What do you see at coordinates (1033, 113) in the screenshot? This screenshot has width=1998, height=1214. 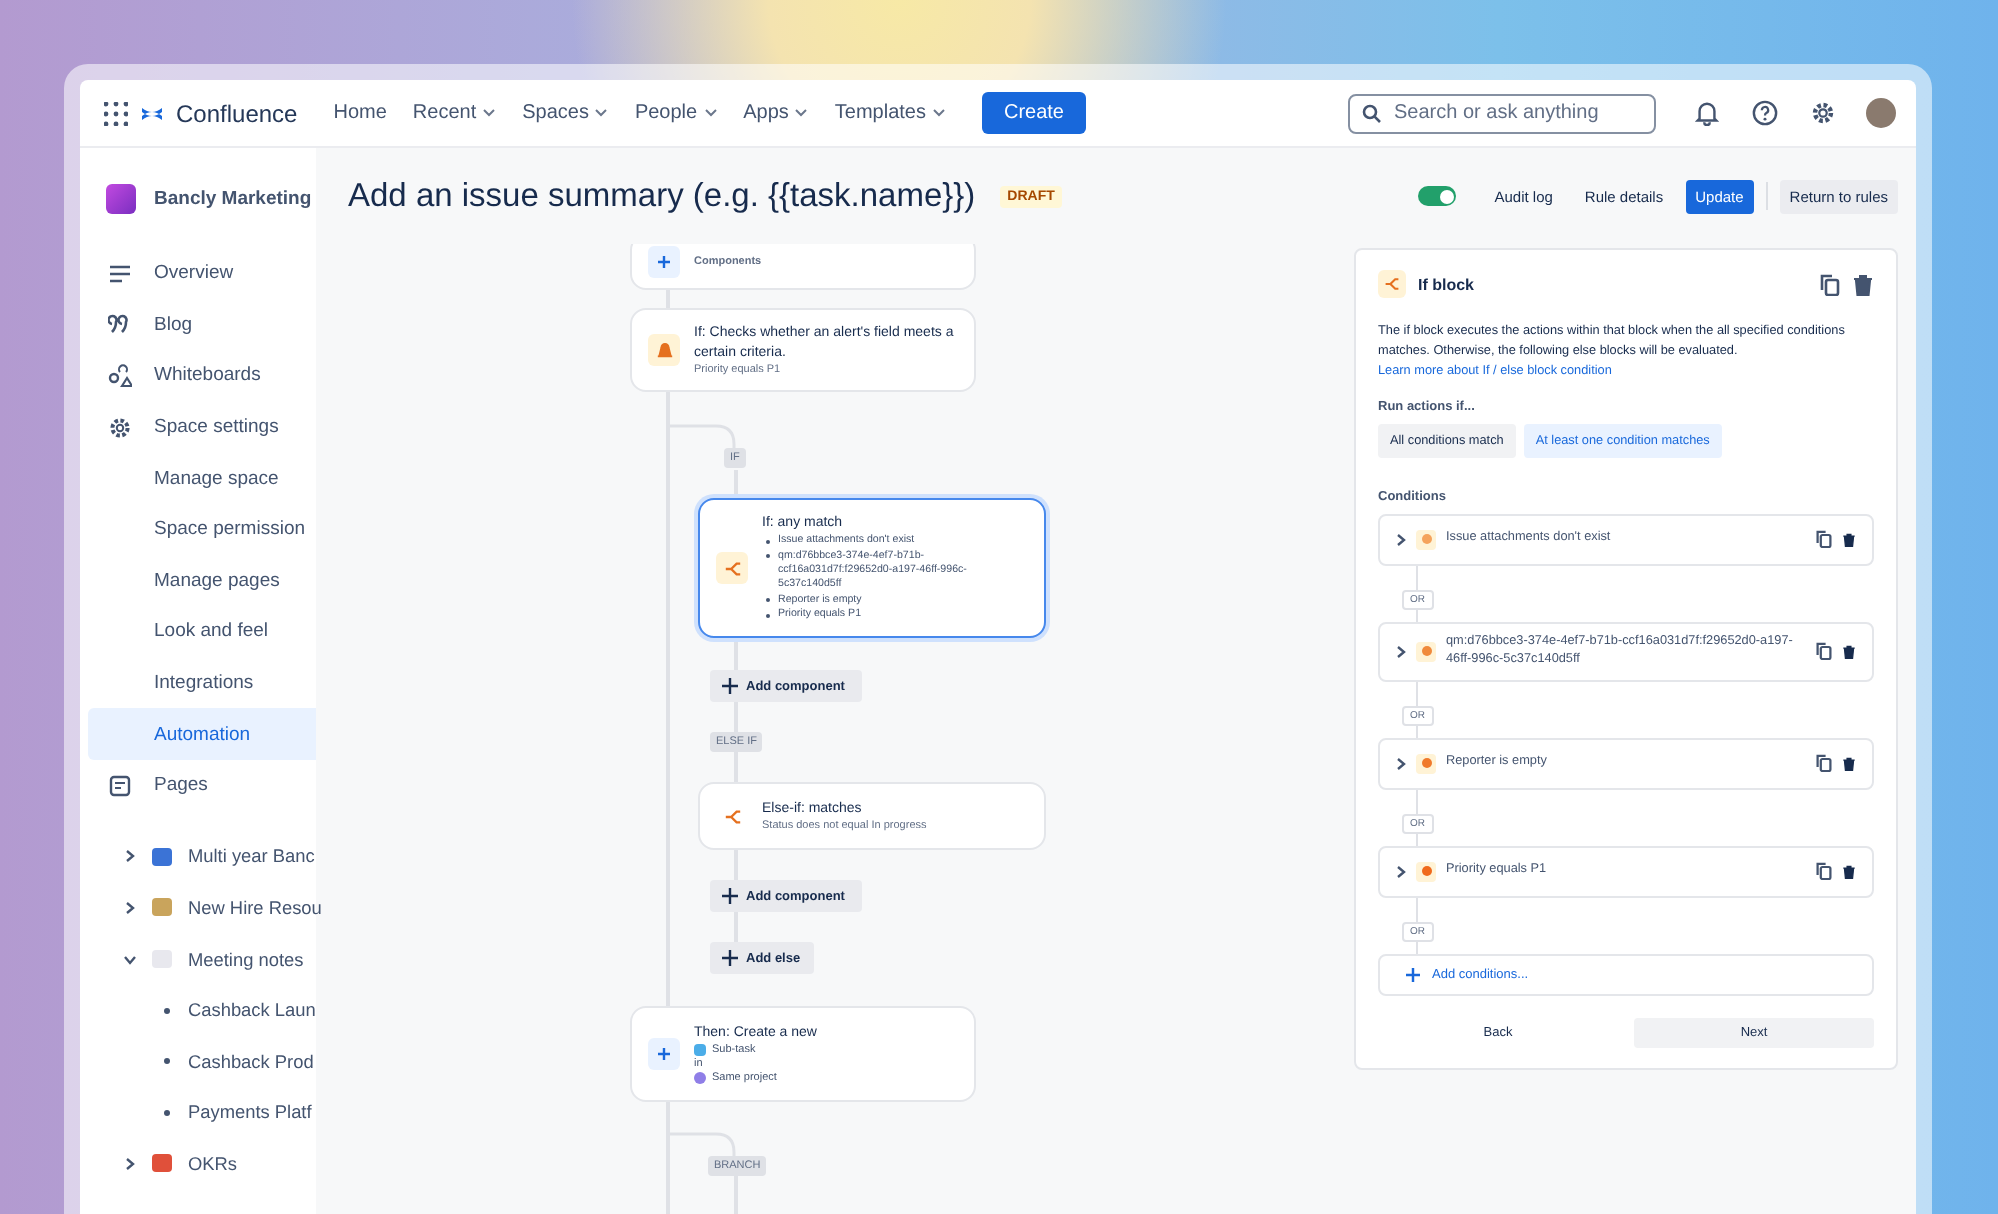 I see `create-button: Create` at bounding box center [1033, 113].